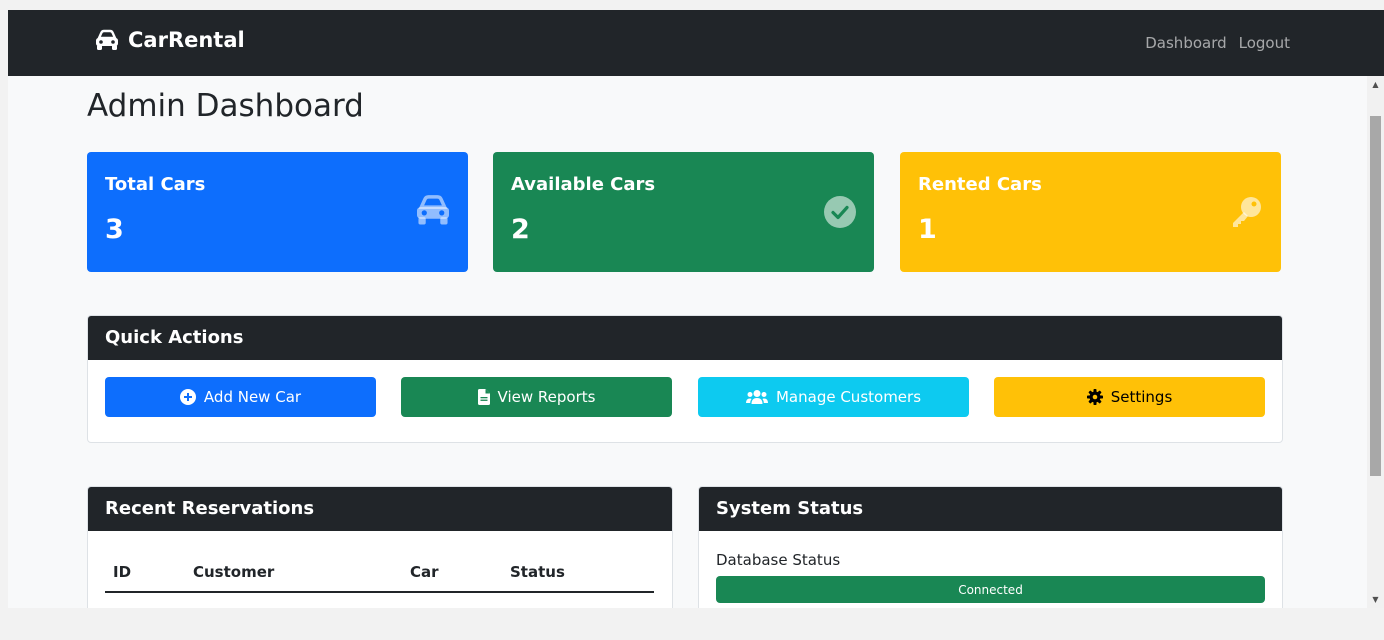 This screenshot has width=1384, height=640. What do you see at coordinates (379, 576) in the screenshot?
I see `reservations-table-header: ID Customer Car Status` at bounding box center [379, 576].